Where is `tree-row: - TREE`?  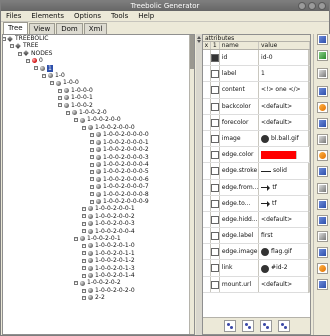
tree-row: - TREE is located at coordinates (96, 45).